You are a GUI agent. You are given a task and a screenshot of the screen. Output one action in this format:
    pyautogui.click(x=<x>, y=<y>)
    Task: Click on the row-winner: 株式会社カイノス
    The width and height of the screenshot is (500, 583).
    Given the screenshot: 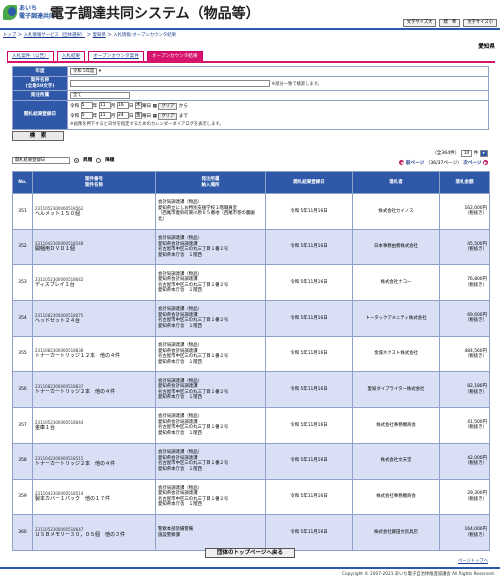 What is the action you would take?
    pyautogui.click(x=396, y=211)
    